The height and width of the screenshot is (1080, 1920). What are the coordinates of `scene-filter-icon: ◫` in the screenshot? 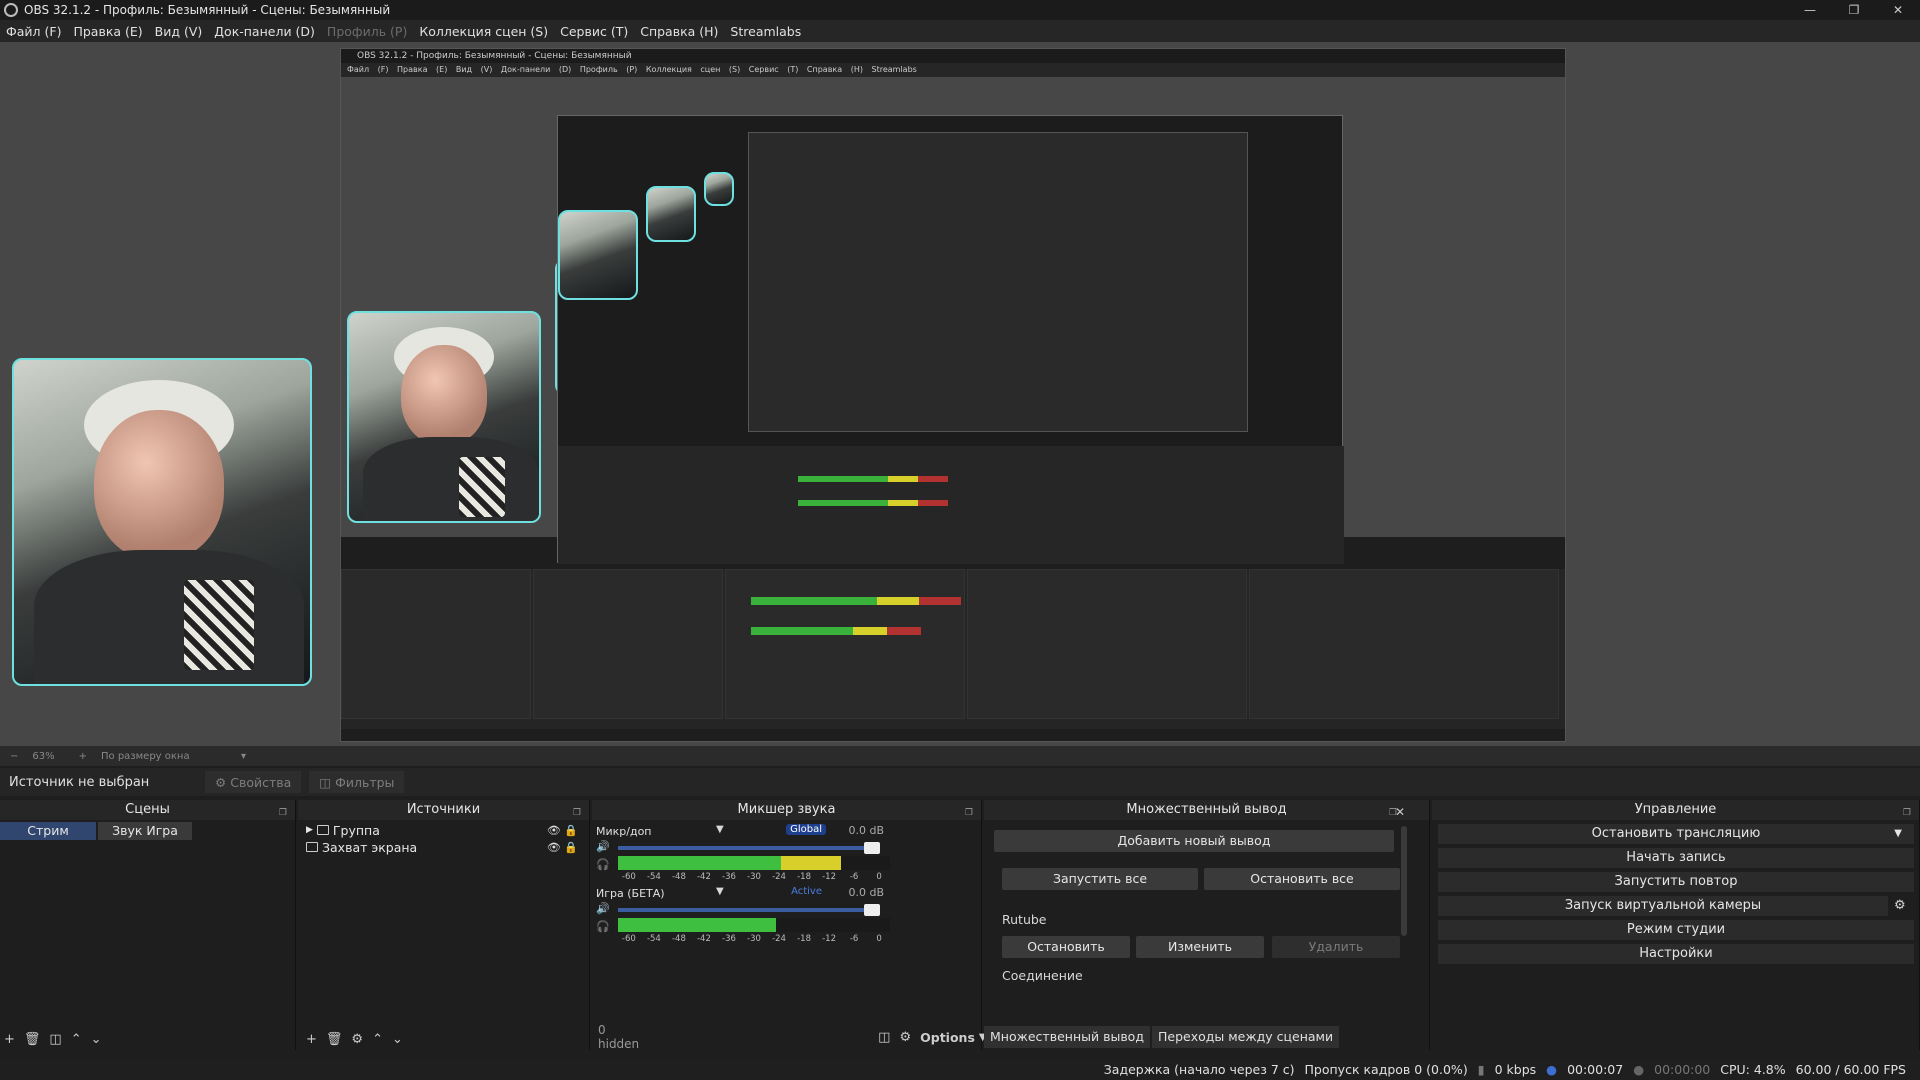 It's located at (55, 1039).